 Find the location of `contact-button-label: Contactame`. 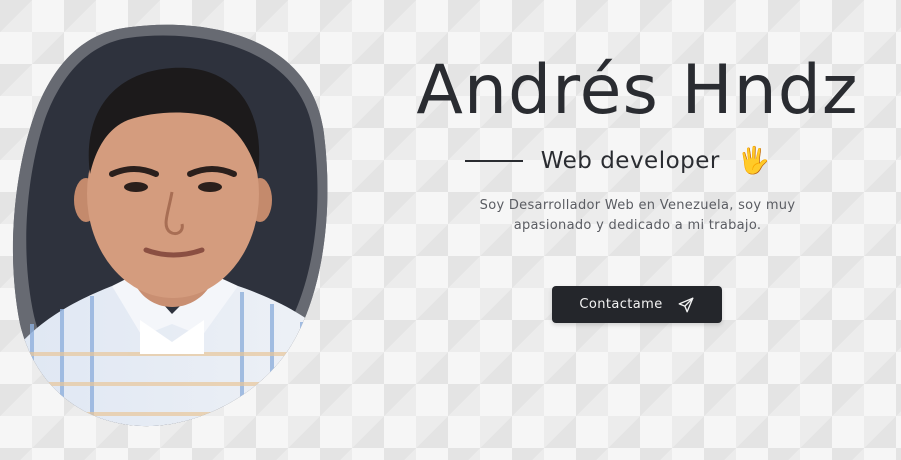

contact-button-label: Contactame is located at coordinates (621, 304).